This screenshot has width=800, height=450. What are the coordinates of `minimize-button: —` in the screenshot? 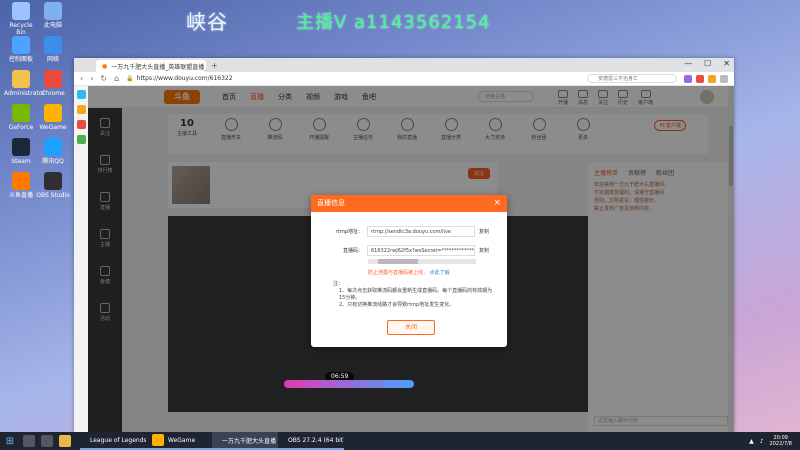 It's located at (688, 63).